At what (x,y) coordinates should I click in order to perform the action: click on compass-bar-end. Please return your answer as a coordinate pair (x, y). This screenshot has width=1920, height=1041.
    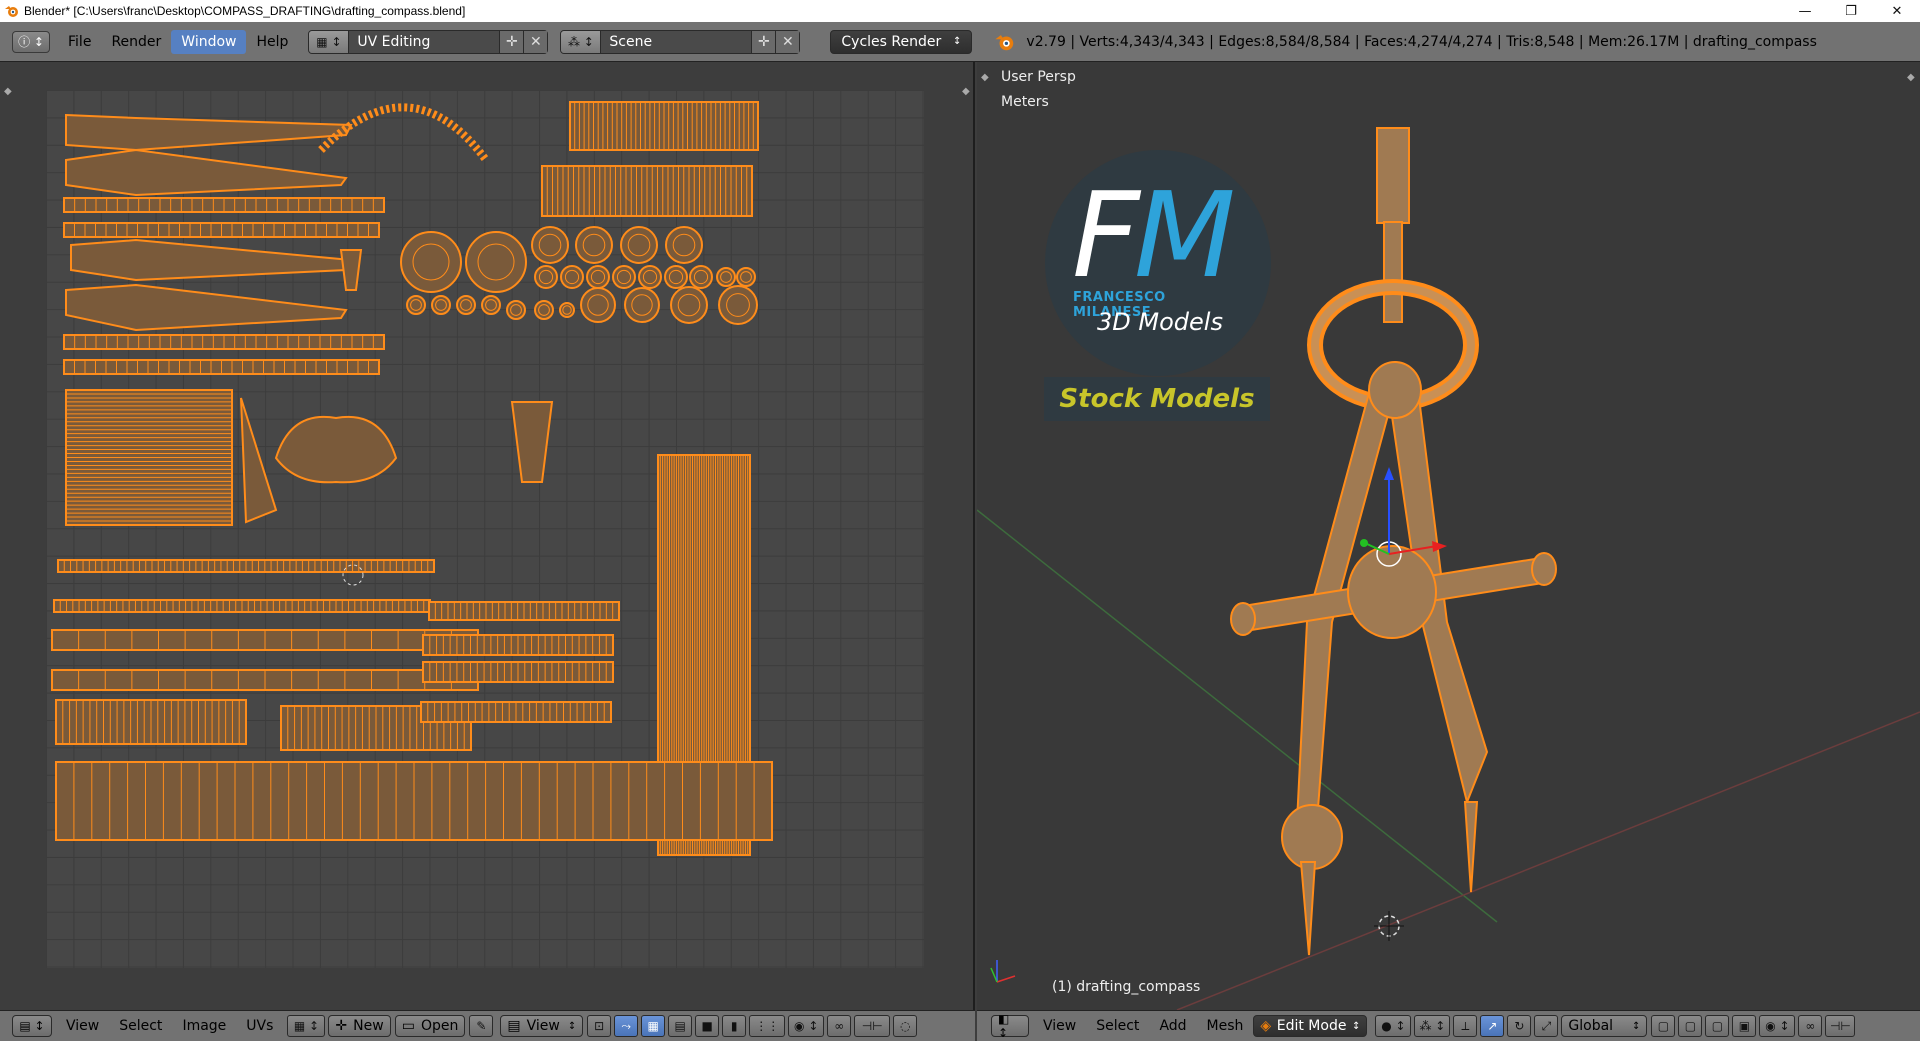
    Looking at the image, I should click on (1243, 619).